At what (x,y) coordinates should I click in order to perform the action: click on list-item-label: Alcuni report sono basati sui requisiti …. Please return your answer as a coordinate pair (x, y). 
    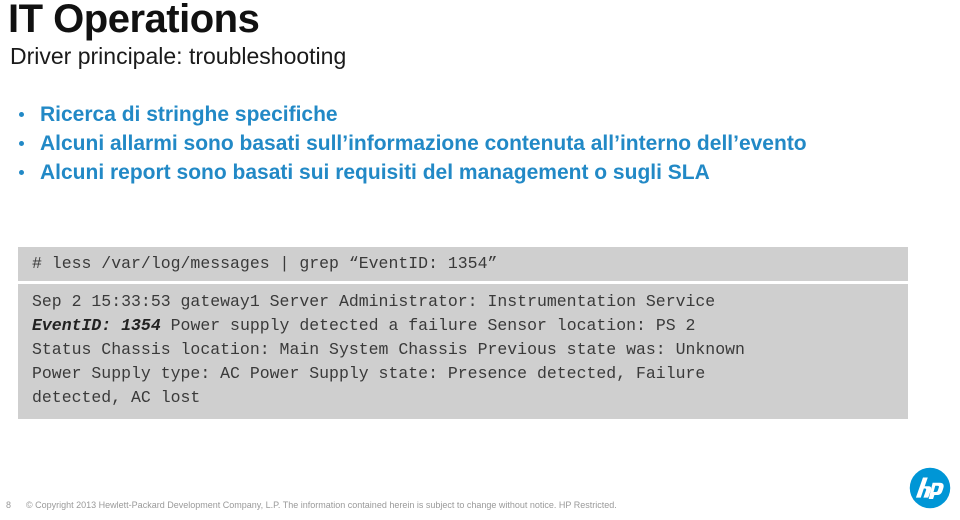
    Looking at the image, I should click on (375, 172).